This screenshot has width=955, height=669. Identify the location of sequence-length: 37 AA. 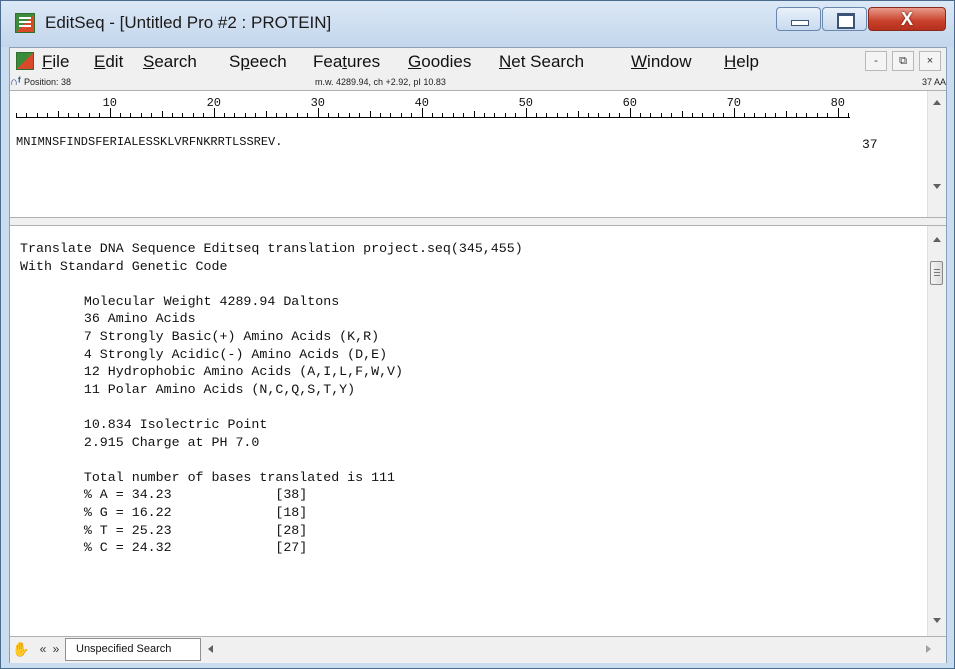
(933, 82).